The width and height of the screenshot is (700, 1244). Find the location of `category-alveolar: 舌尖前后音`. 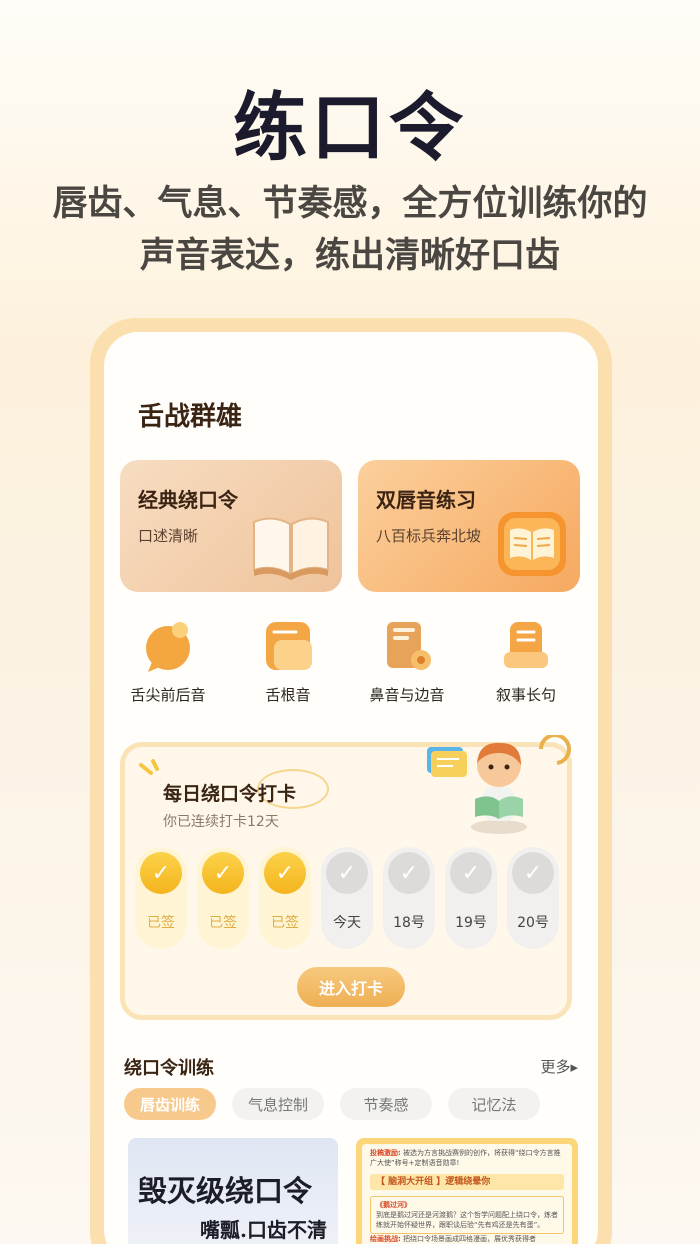

category-alveolar: 舌尖前后音 is located at coordinates (168, 661).